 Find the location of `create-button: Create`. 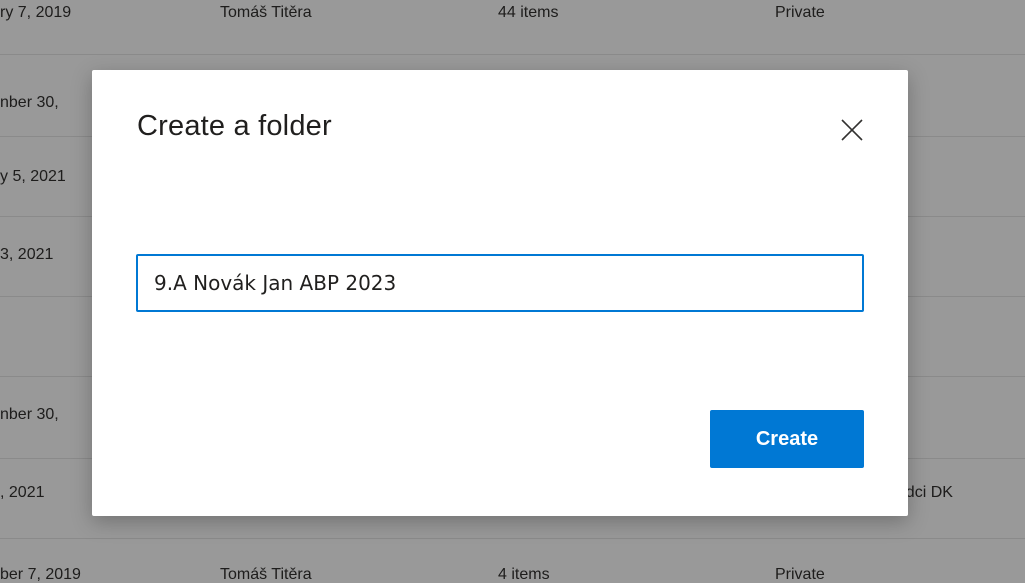

create-button: Create is located at coordinates (787, 439).